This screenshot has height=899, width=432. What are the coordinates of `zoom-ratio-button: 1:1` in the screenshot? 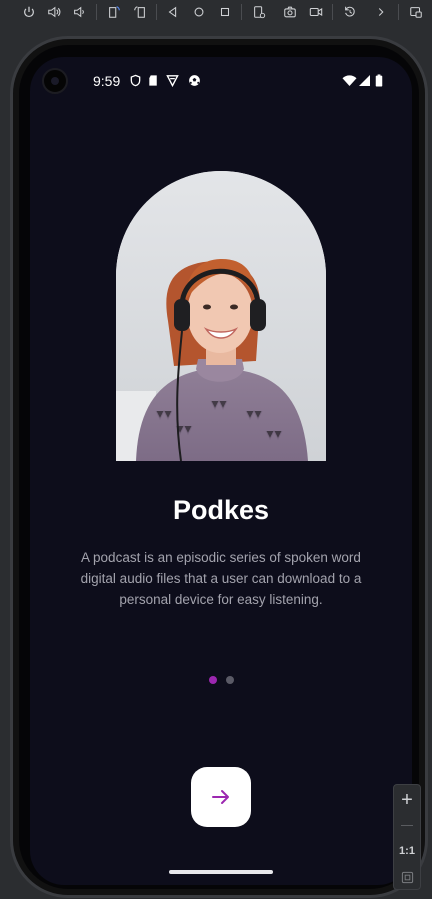 It's located at (407, 851).